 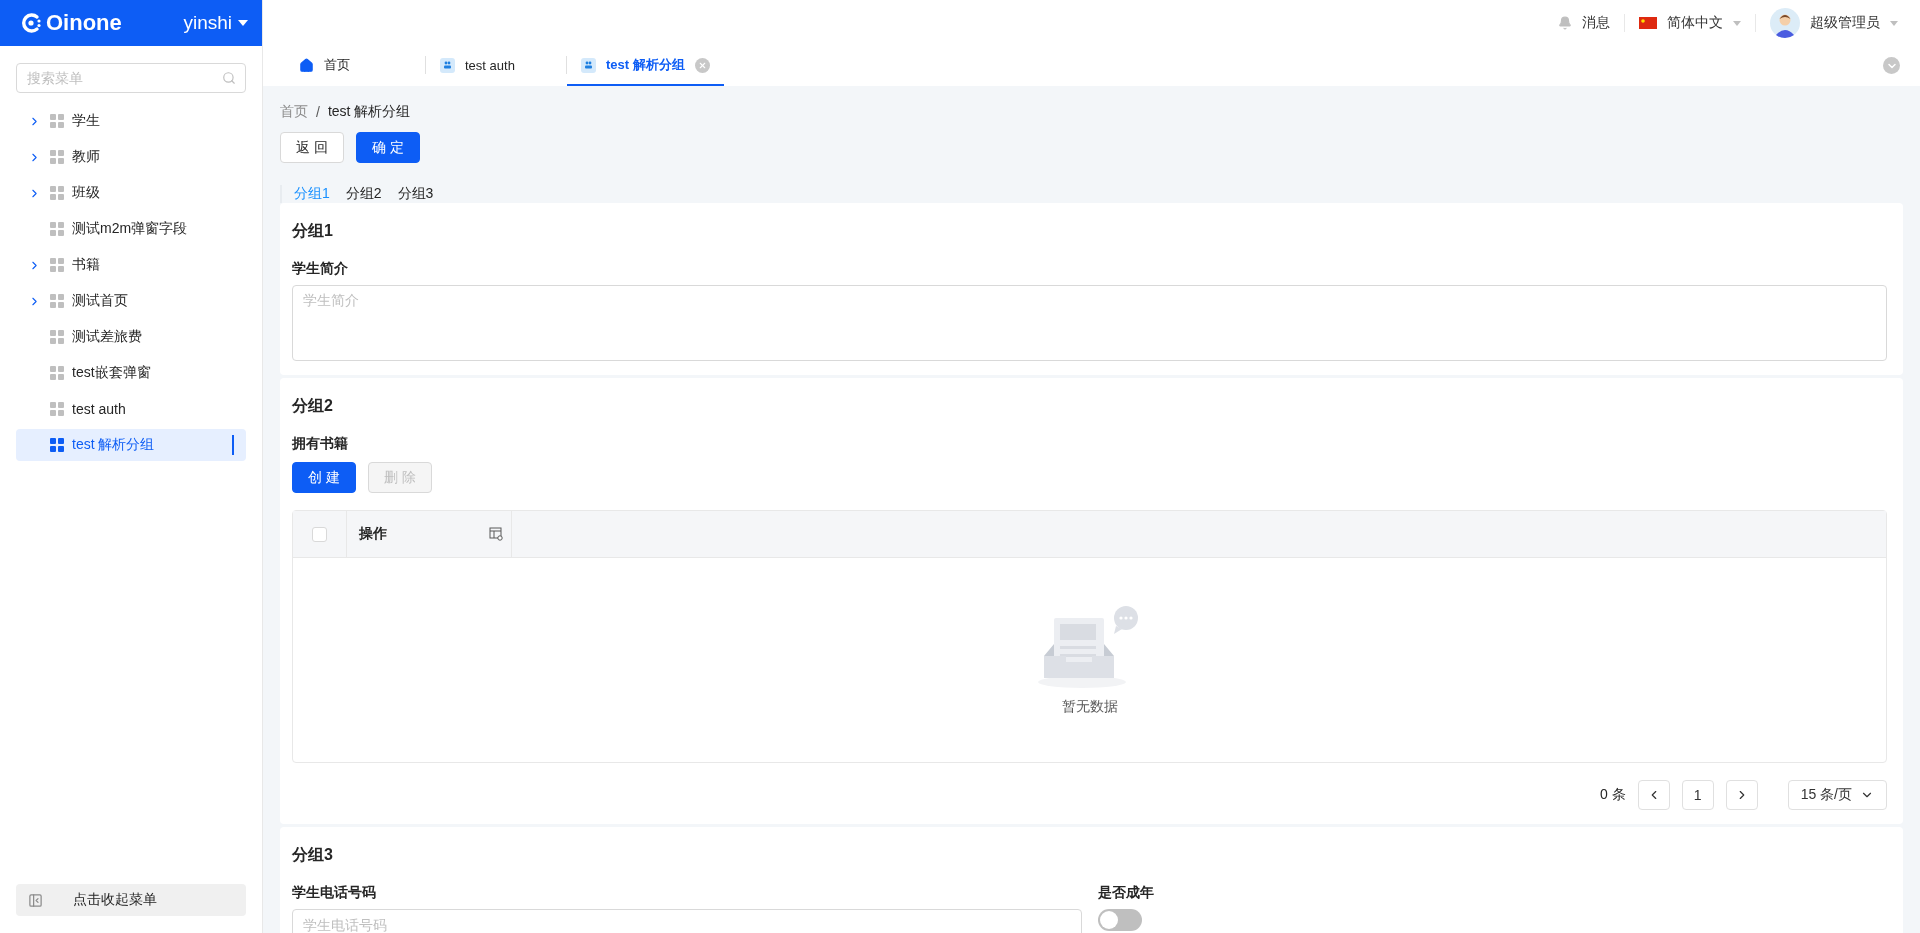 I want to click on select-all-checkbox, so click(x=319, y=534).